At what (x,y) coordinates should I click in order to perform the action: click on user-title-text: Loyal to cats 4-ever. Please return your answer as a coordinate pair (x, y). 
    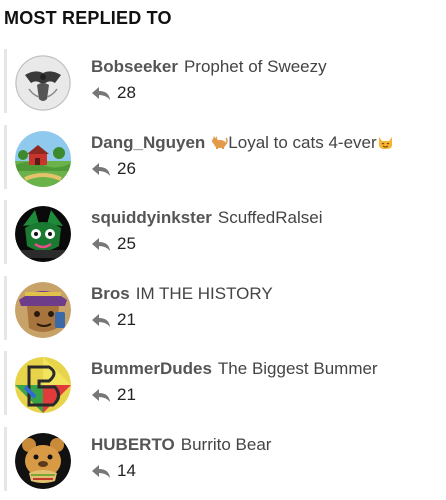
    Looking at the image, I should click on (302, 142).